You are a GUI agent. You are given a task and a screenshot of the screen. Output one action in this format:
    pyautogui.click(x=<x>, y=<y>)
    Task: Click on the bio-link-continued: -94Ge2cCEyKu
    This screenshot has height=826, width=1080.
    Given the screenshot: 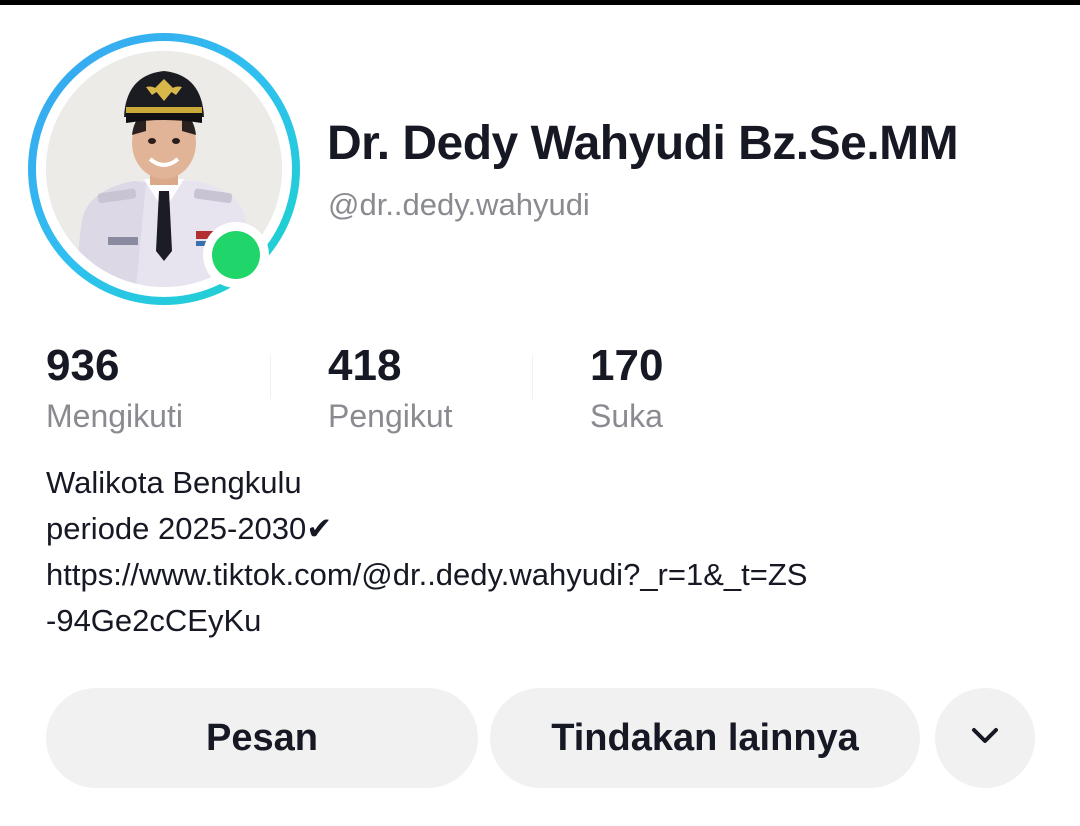 What is the action you would take?
    pyautogui.click(x=551, y=621)
    